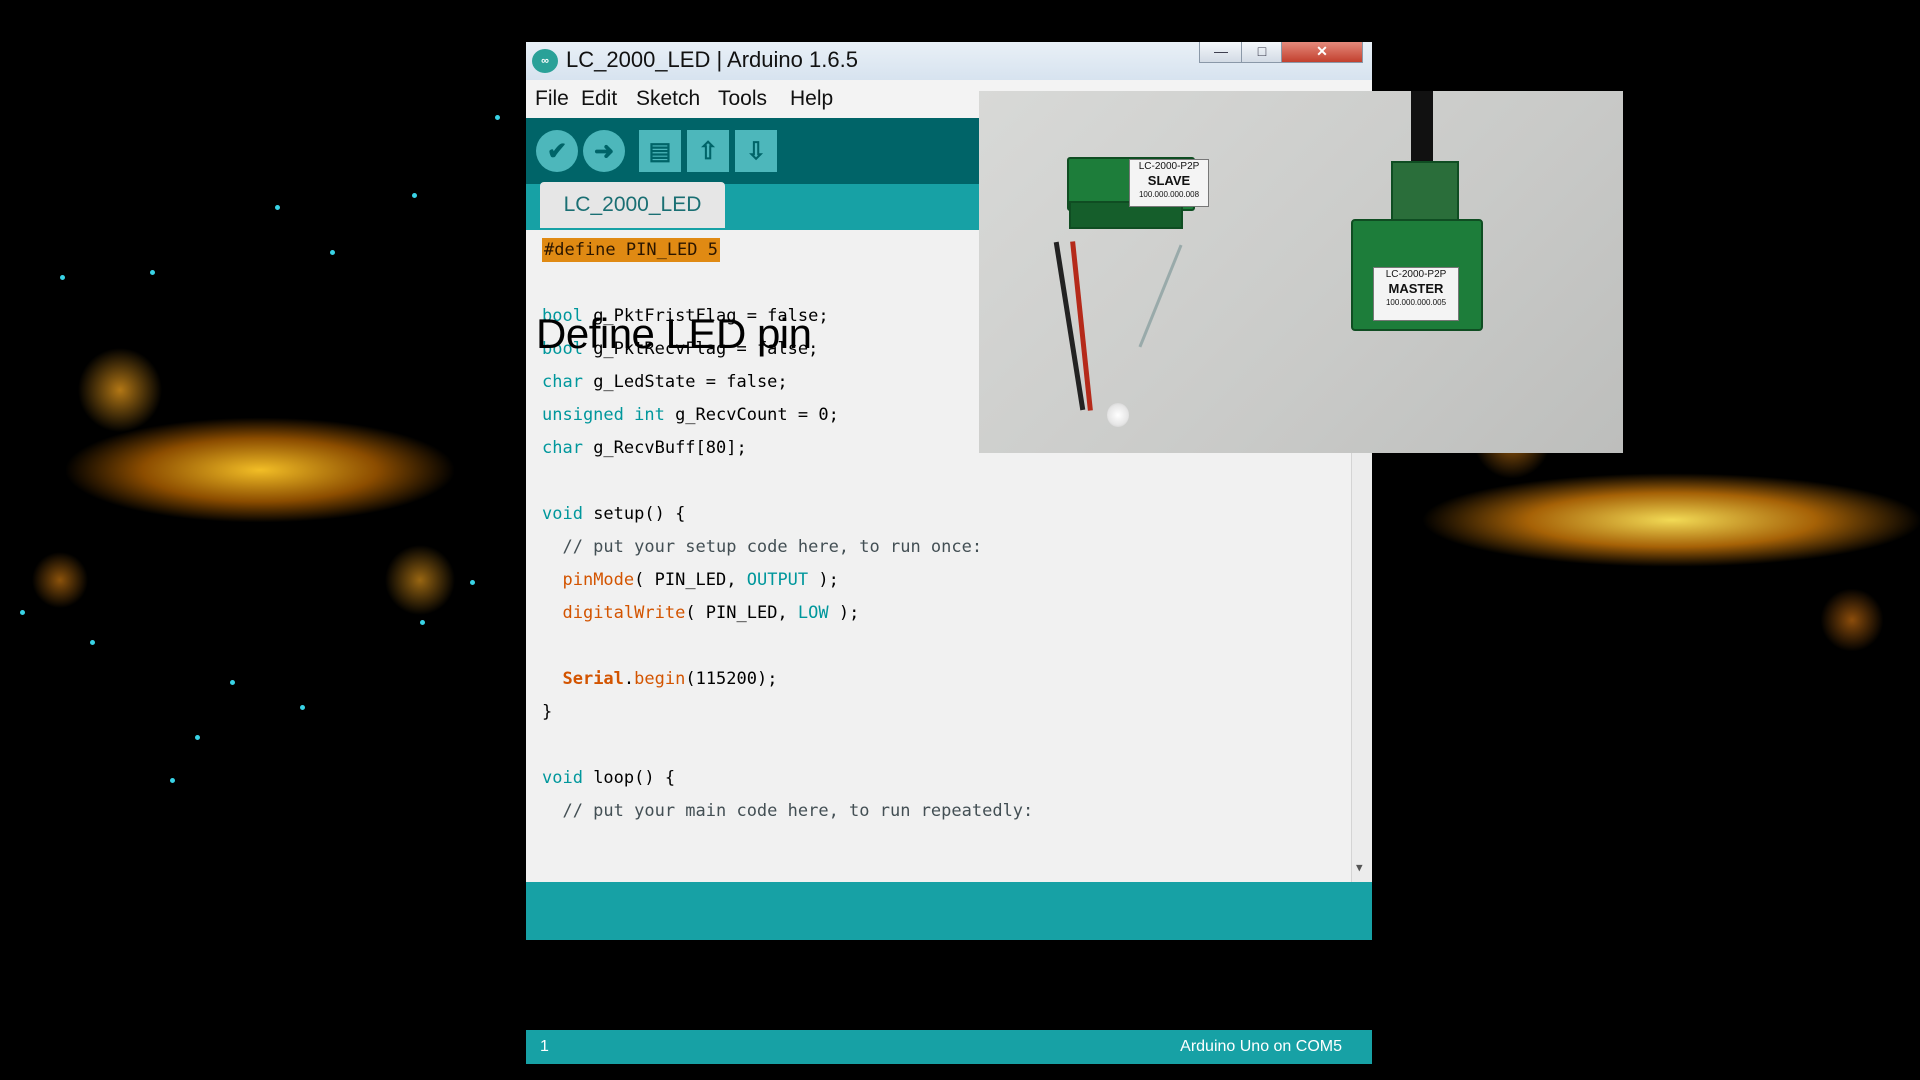 The height and width of the screenshot is (1080, 1920). What do you see at coordinates (674, 333) in the screenshot?
I see `video-annotation-caption: Define LED pin` at bounding box center [674, 333].